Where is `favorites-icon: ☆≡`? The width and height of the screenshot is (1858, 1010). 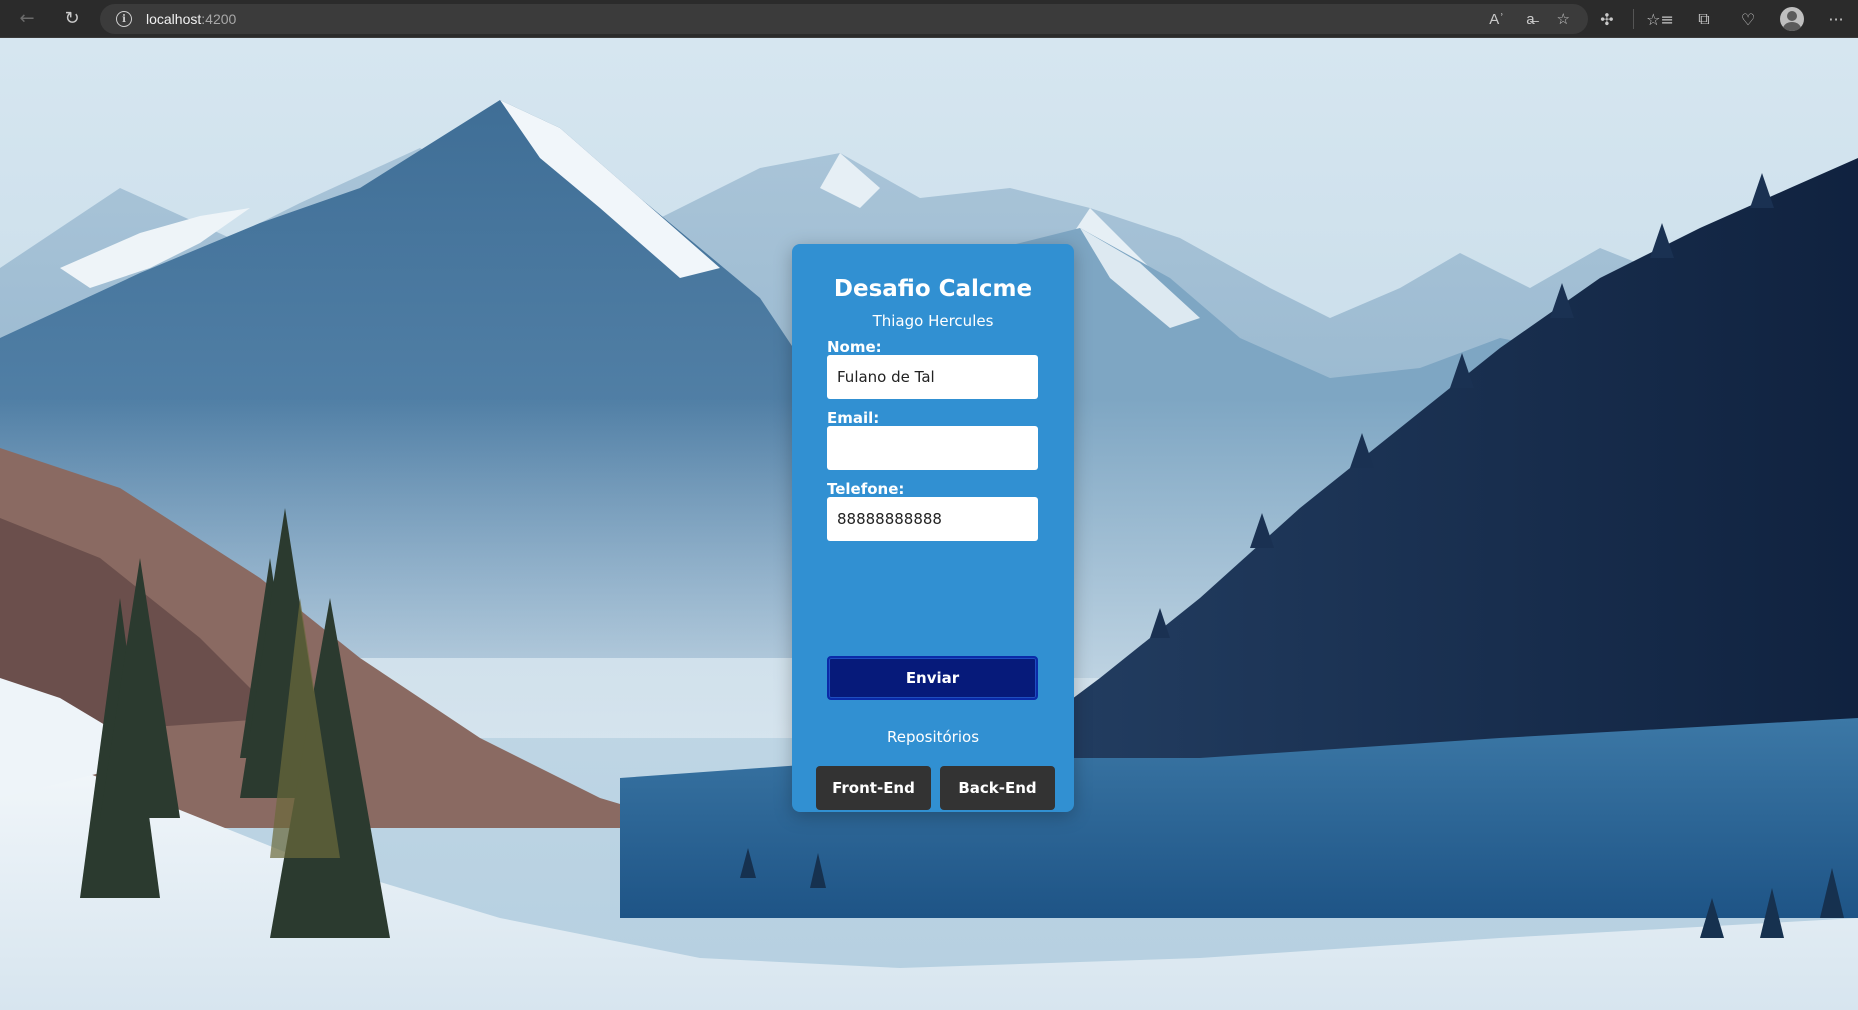
favorites-icon: ☆≡ is located at coordinates (1660, 19).